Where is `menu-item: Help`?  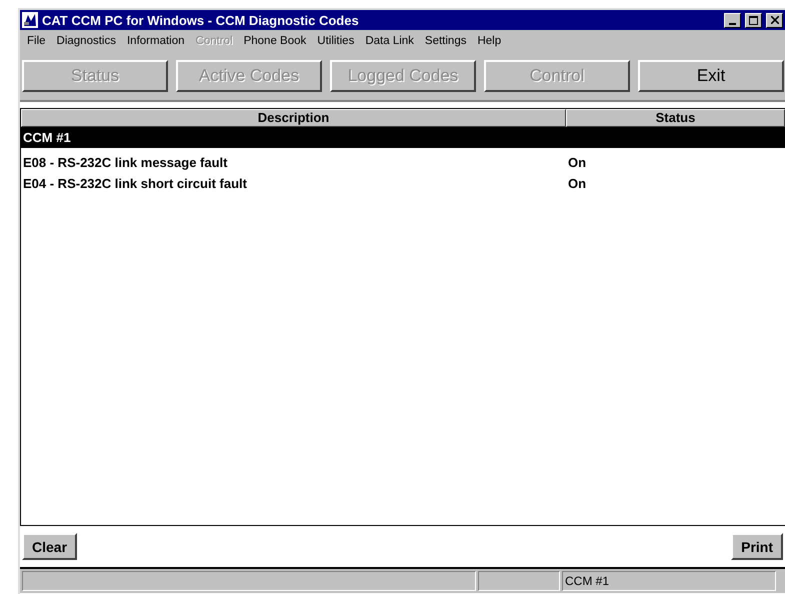
menu-item: Help is located at coordinates (490, 41).